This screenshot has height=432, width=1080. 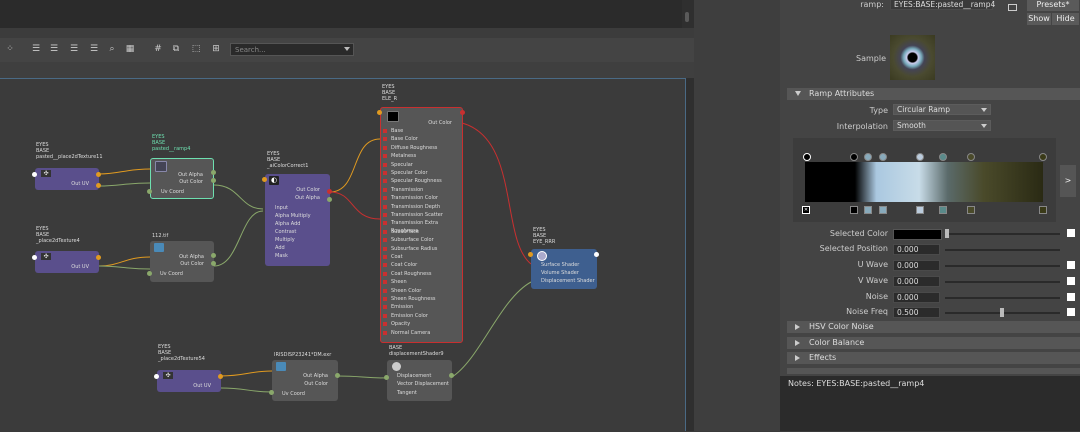 What do you see at coordinates (196, 49) in the screenshot?
I see `frame-selected-icon: ⬚` at bounding box center [196, 49].